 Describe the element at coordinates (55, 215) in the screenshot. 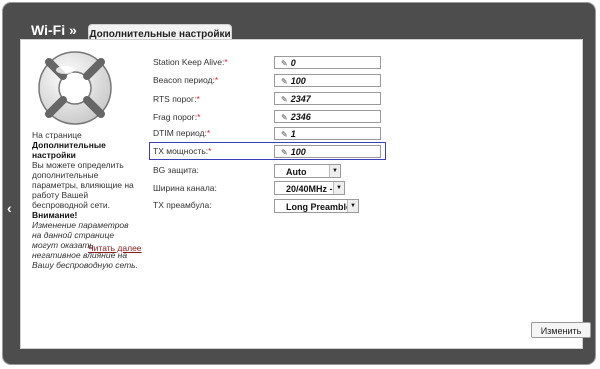

I see `info-warning-title: Внимание!` at that location.